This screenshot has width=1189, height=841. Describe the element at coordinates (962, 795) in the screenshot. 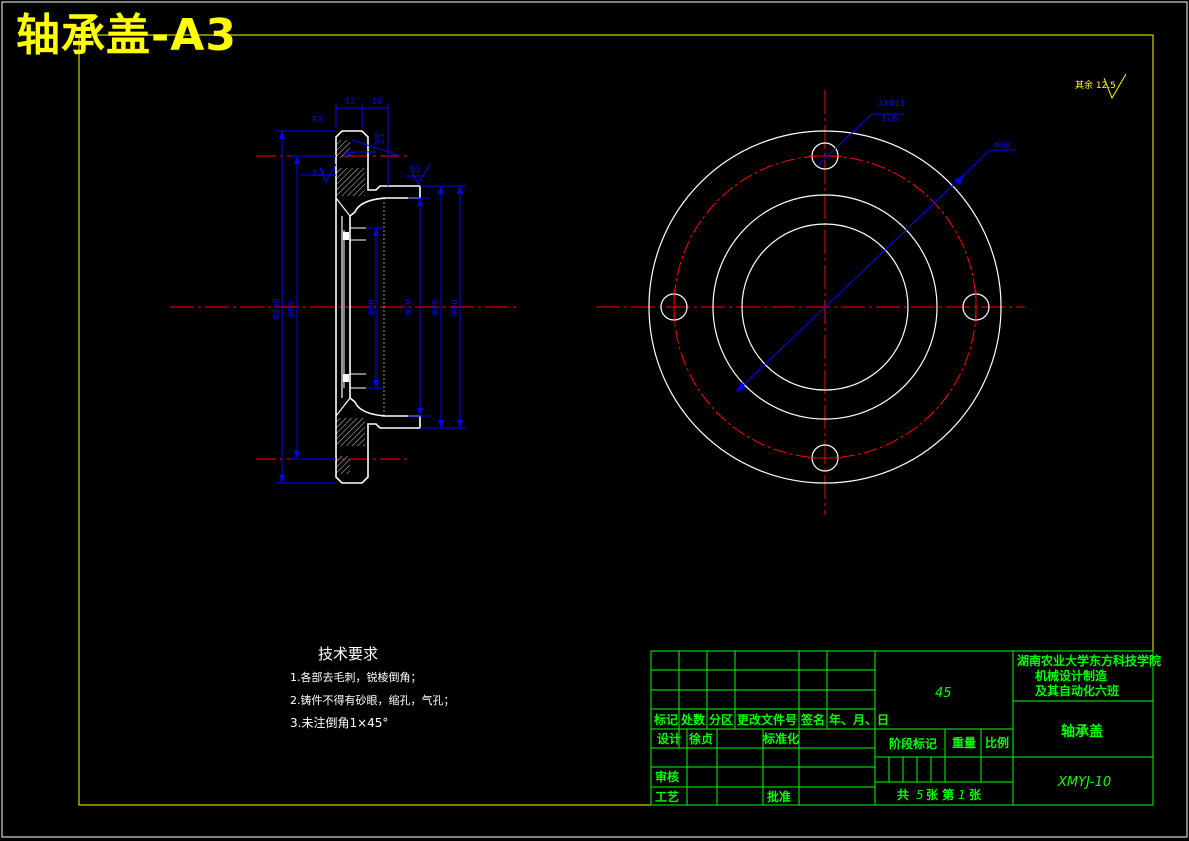

I see `tb-sheet-no: 1` at that location.